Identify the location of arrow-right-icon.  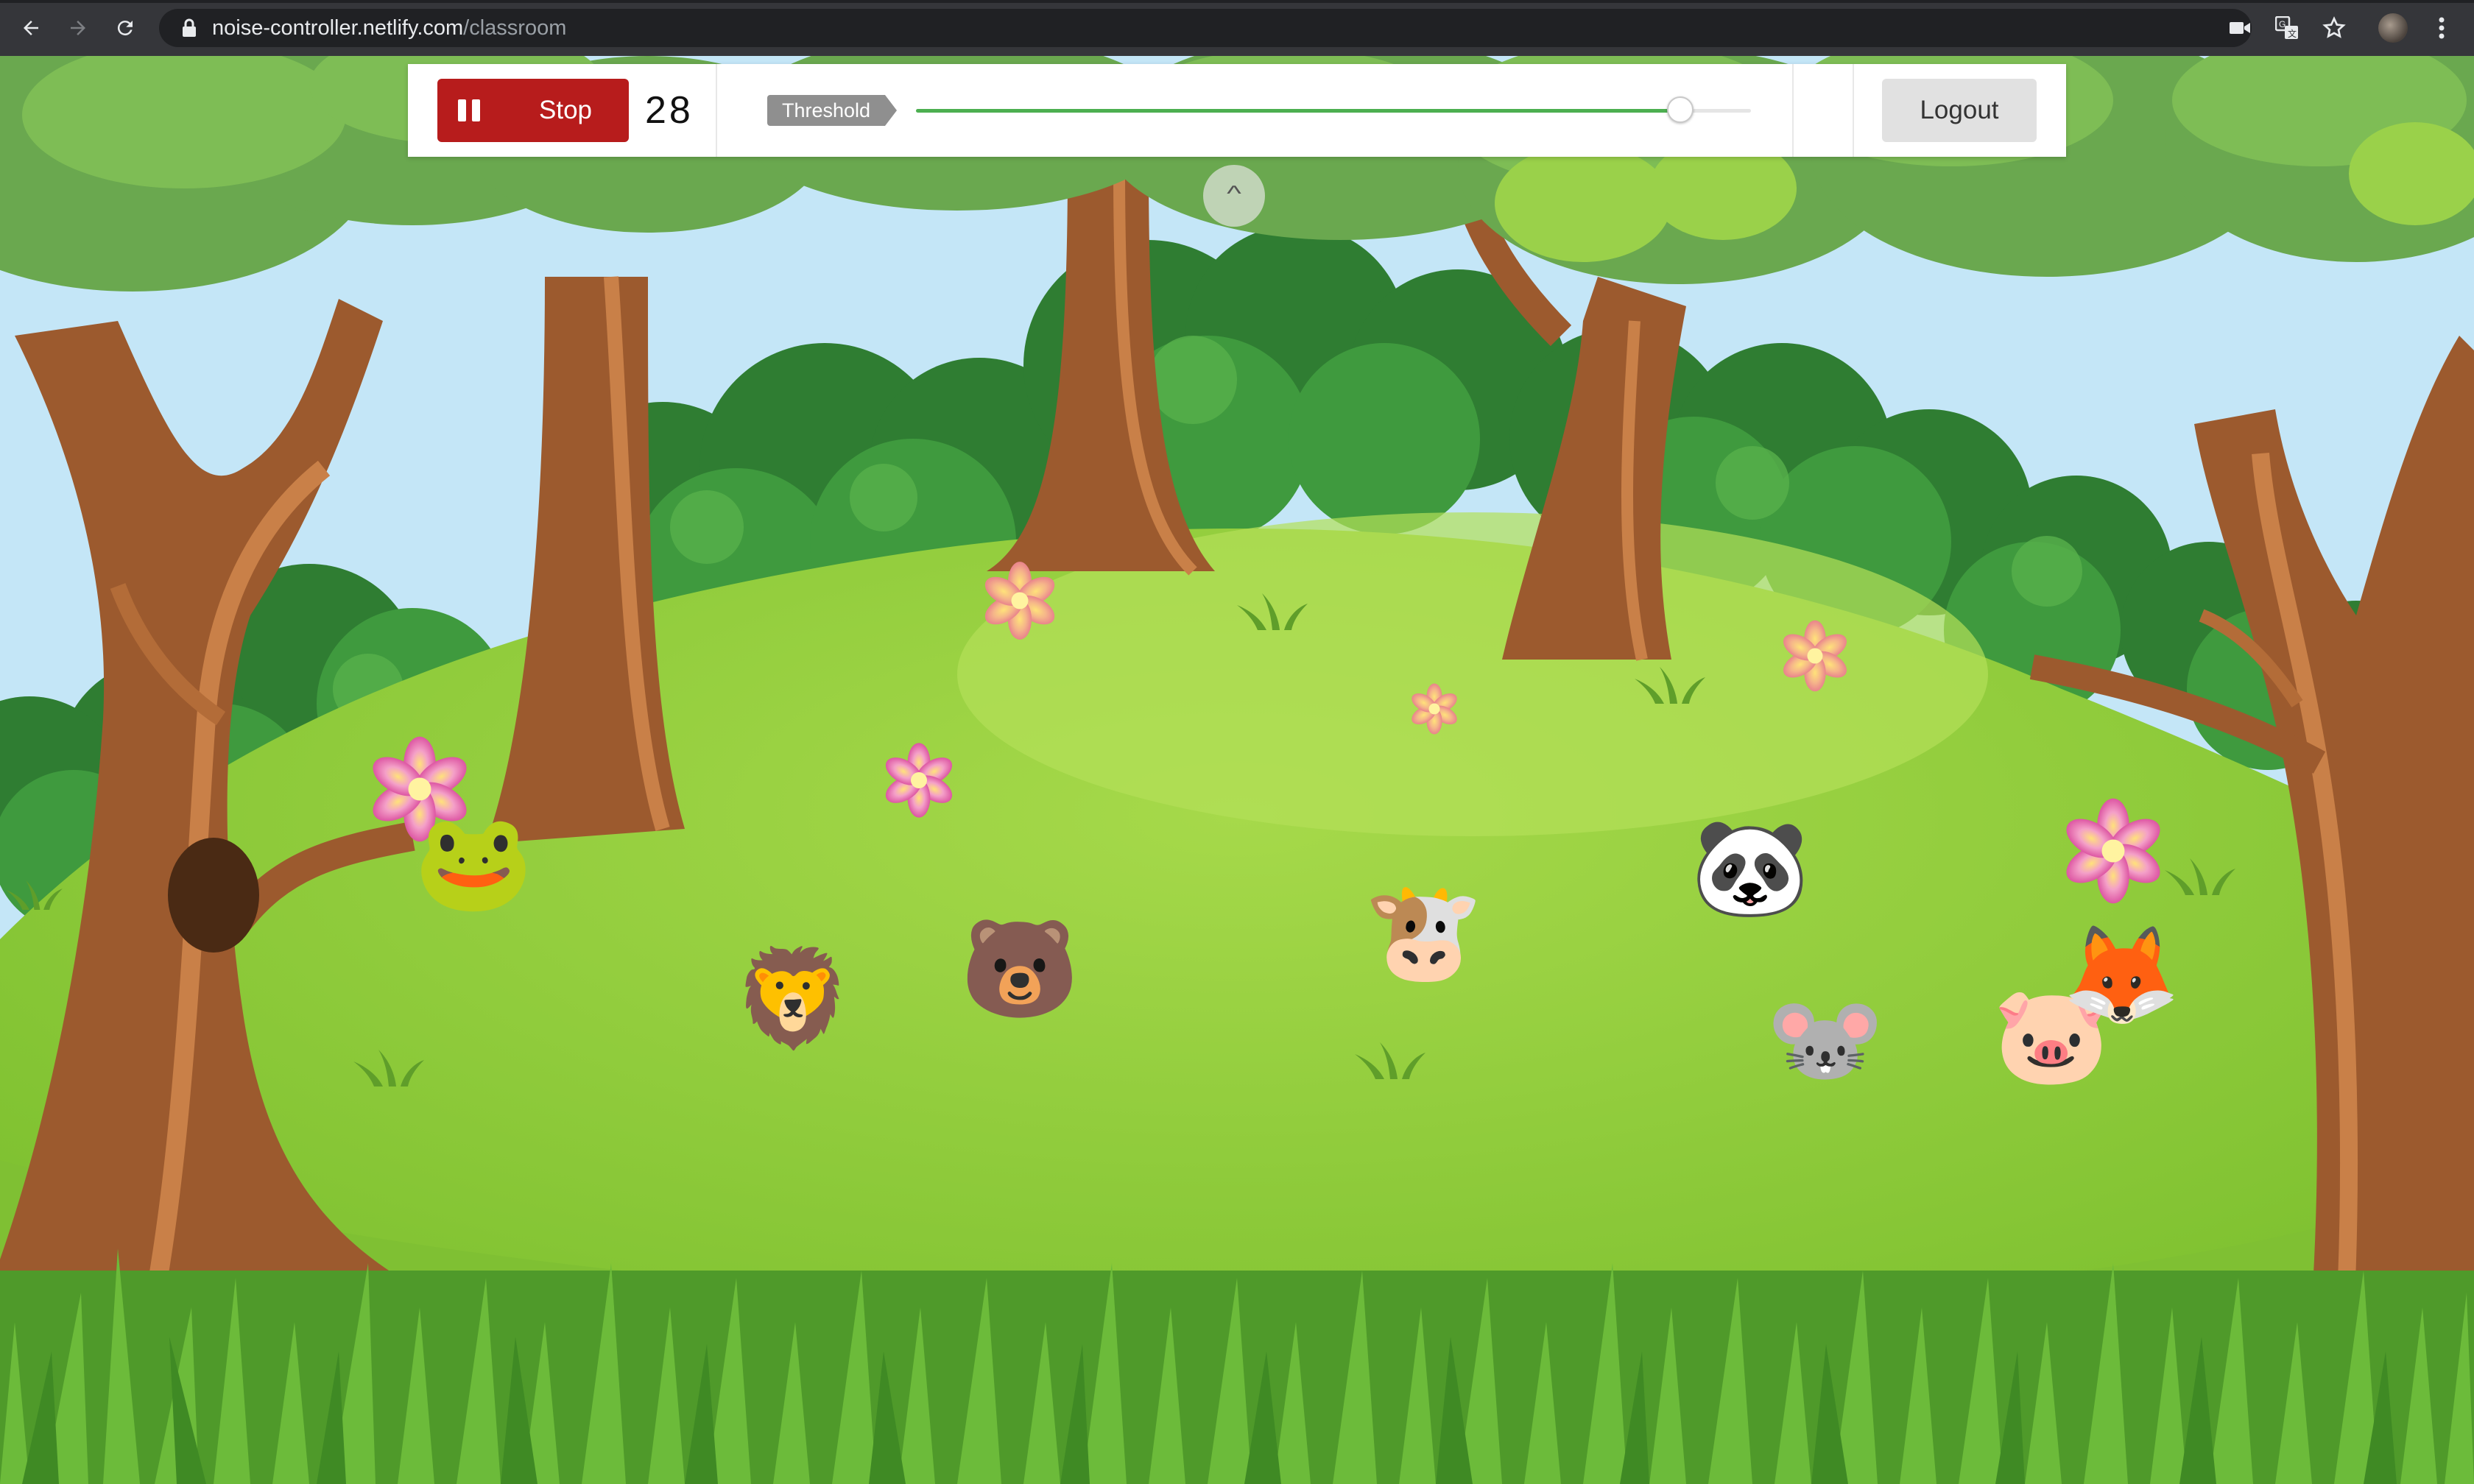
(78, 28).